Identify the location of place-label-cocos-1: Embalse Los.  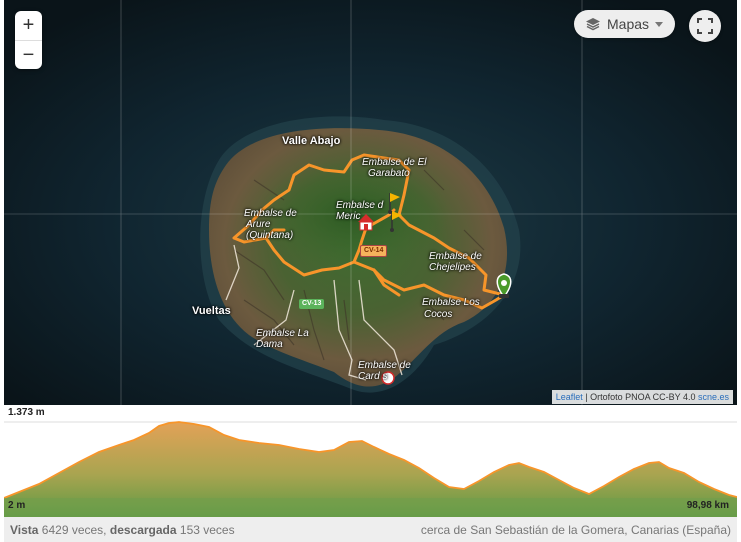
(451, 302).